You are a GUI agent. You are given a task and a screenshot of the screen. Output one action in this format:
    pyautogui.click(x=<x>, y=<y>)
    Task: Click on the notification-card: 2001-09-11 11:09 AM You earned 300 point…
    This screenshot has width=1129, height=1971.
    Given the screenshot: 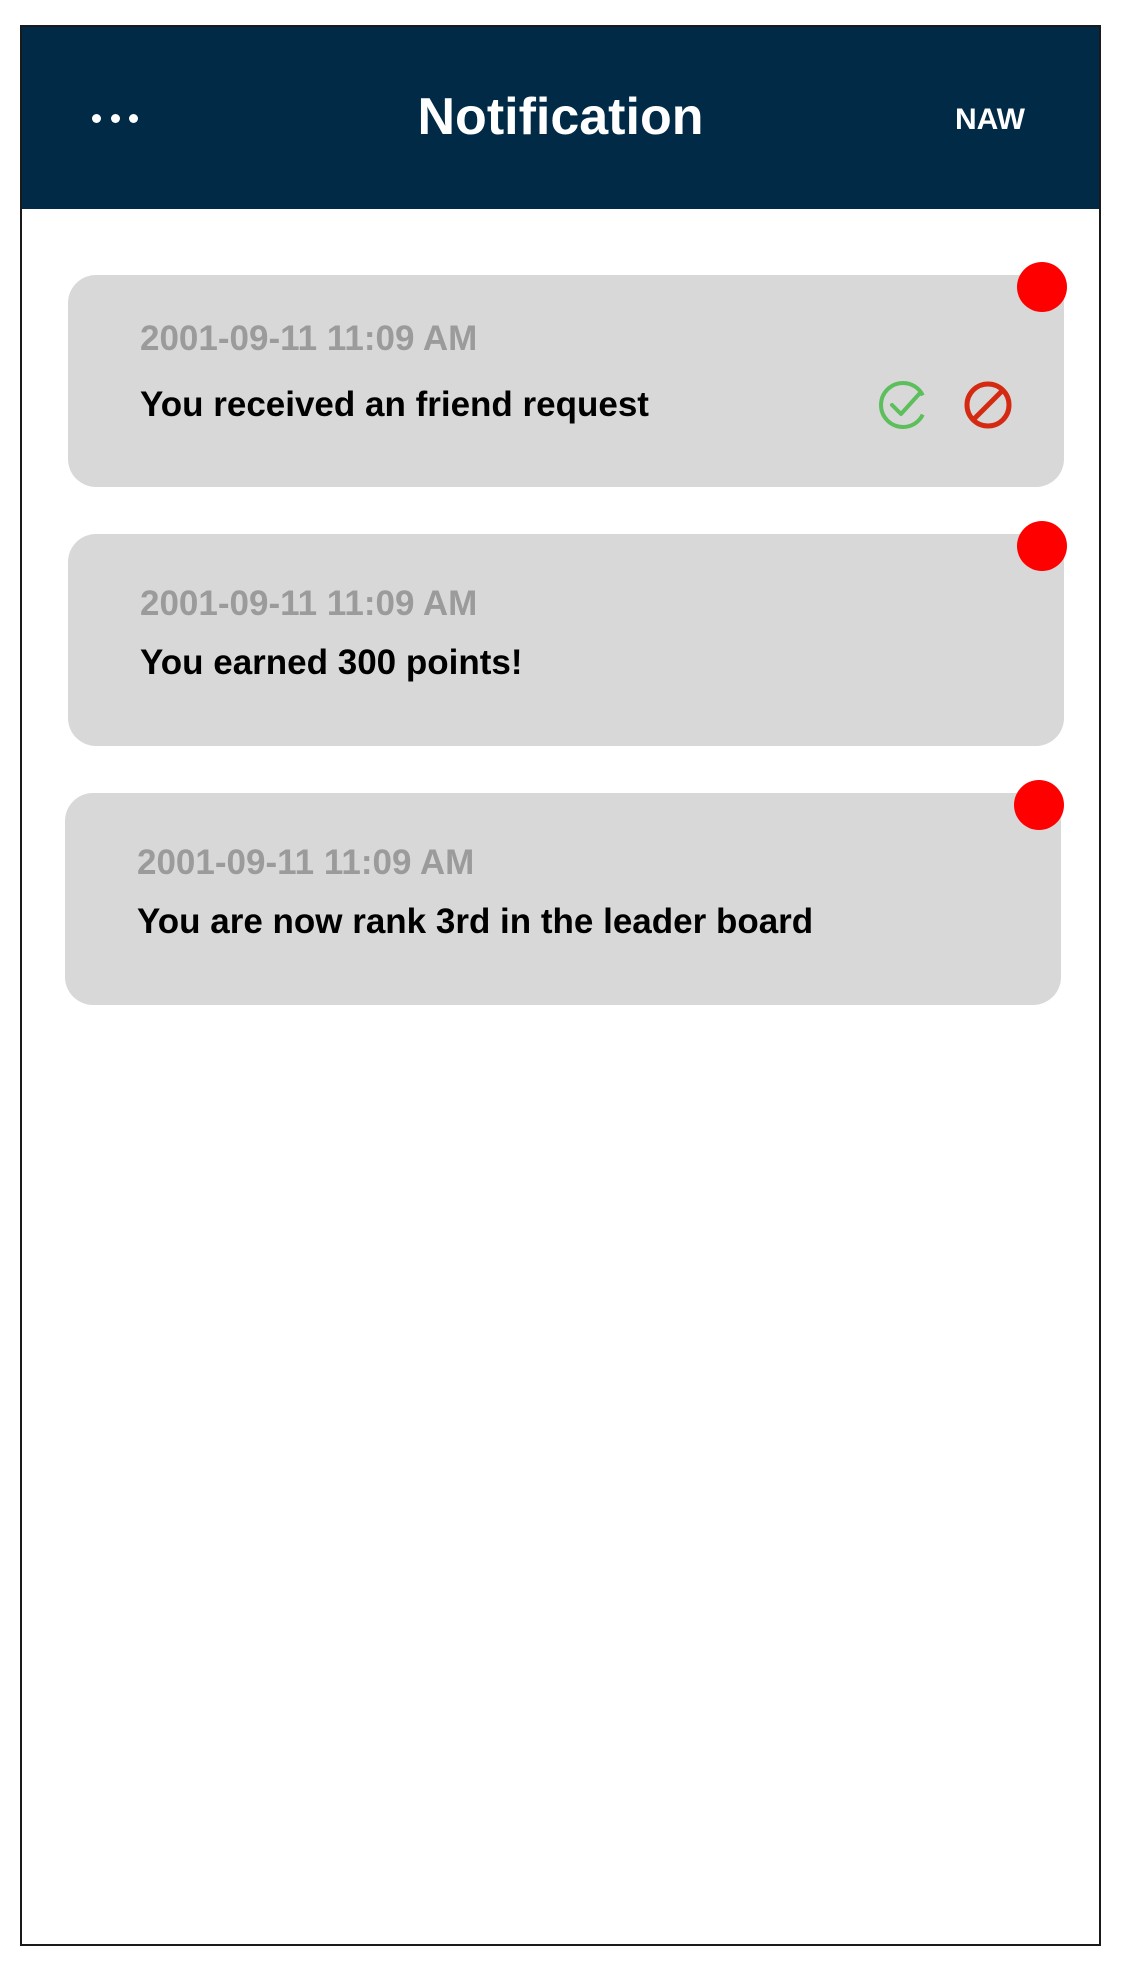 What is the action you would take?
    pyautogui.click(x=567, y=633)
    